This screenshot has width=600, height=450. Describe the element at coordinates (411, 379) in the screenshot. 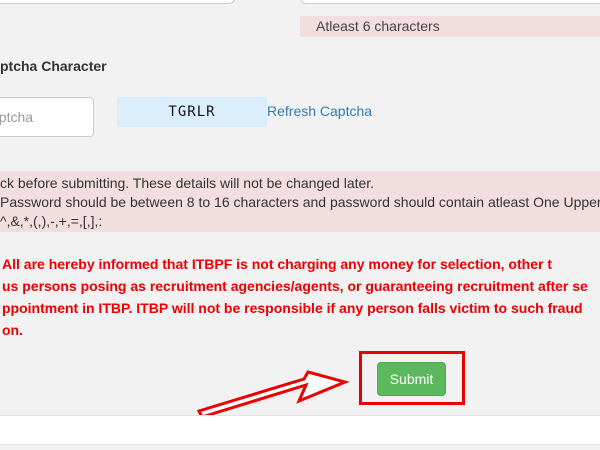

I see `submit-button: Submit` at that location.